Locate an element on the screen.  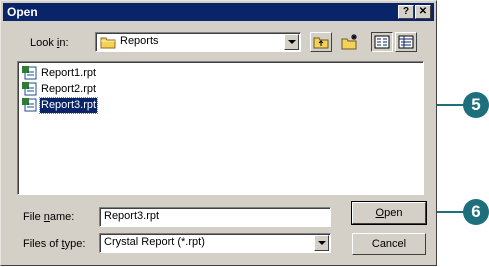
file-name-input: Report3.rpt is located at coordinates (215, 217).